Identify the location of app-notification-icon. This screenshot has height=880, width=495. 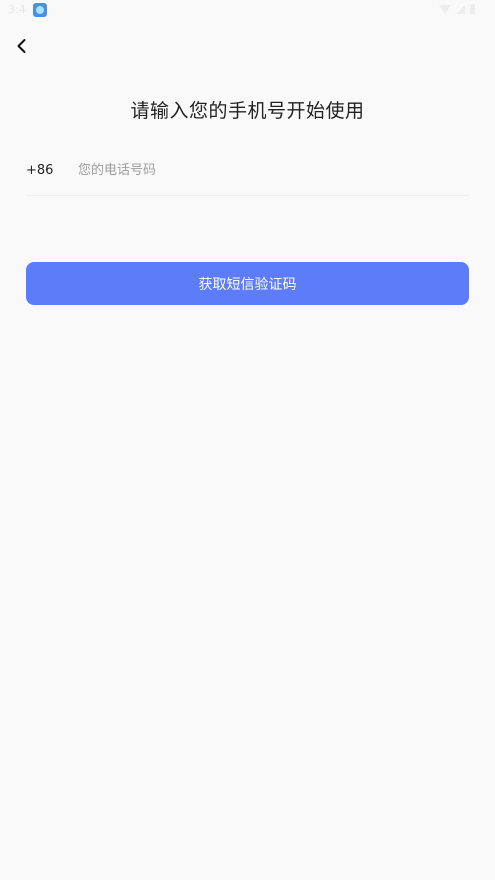
(40, 10).